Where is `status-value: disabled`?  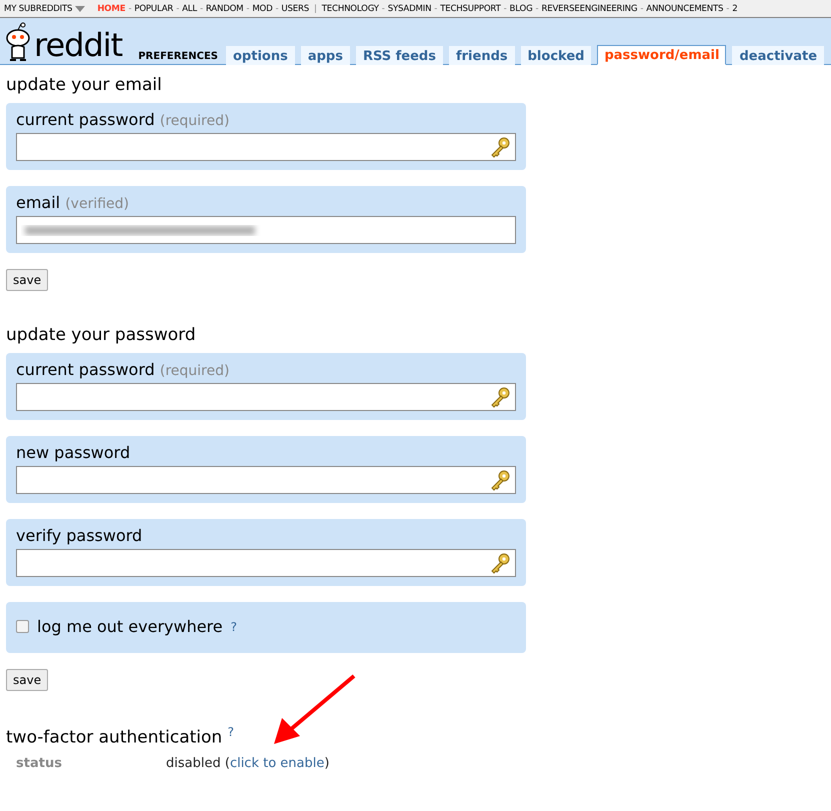
status-value: disabled is located at coordinates (193, 763).